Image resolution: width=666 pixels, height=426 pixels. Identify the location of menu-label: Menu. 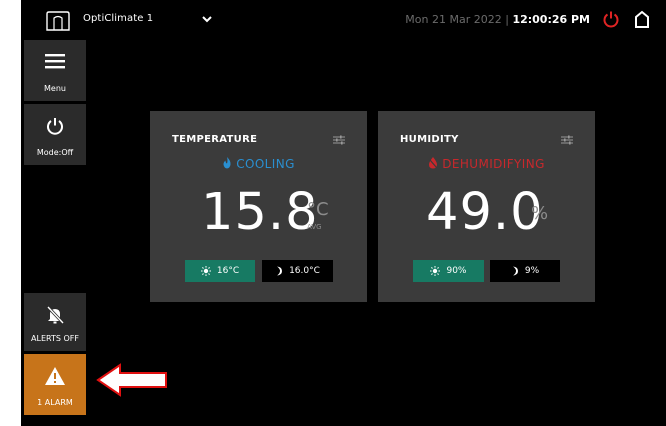
(55, 88).